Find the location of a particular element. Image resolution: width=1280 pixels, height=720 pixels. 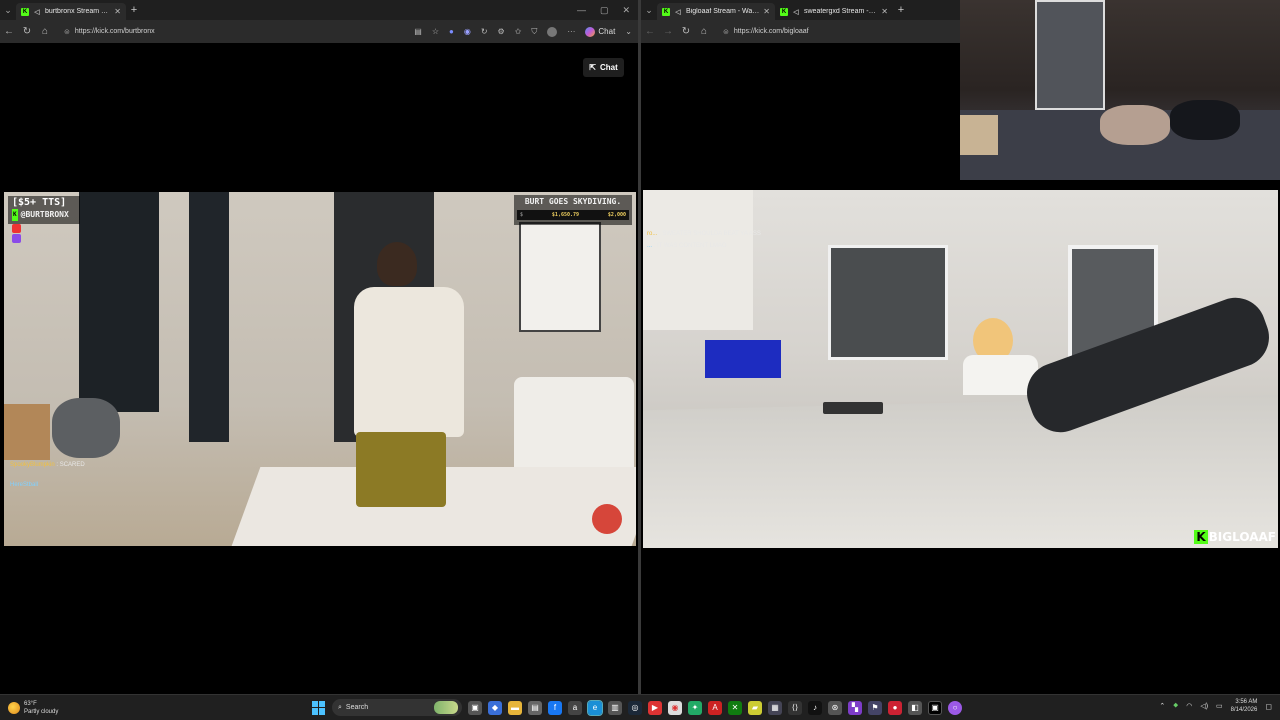

favorites-icon: ✩ is located at coordinates (518, 31).